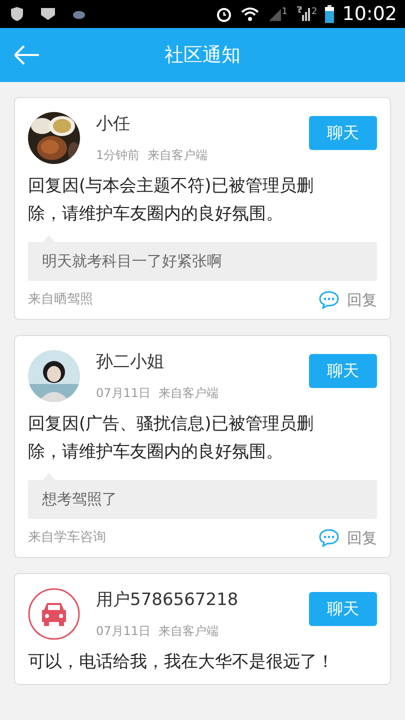  Describe the element at coordinates (132, 261) in the screenshot. I see `quoted-text: 明天就考科目一了好紧张啊` at that location.